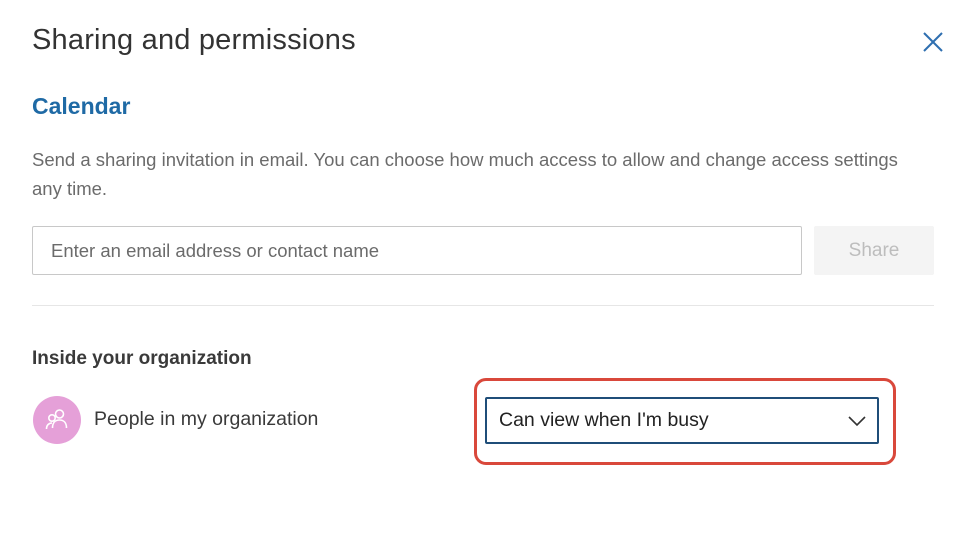 The width and height of the screenshot is (964, 535). I want to click on permission-value: Can view when I'm busy, so click(604, 420).